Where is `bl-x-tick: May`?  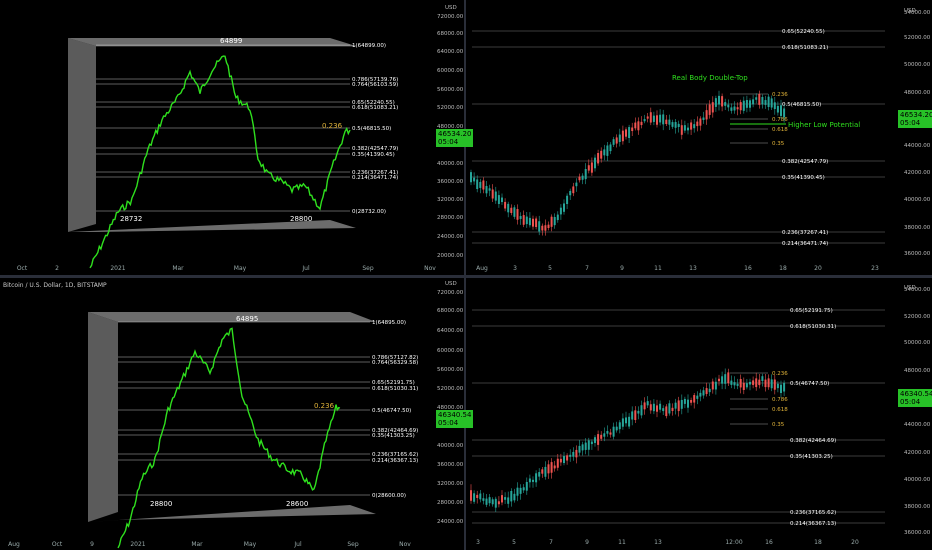 bl-x-tick: May is located at coordinates (250, 544).